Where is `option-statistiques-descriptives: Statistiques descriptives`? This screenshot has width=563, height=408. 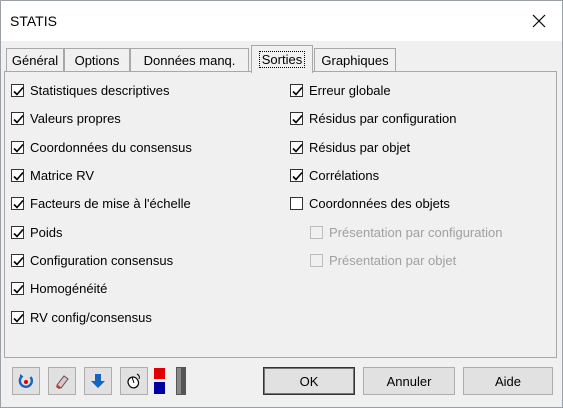 option-statistiques-descriptives: Statistiques descriptives is located at coordinates (90, 90).